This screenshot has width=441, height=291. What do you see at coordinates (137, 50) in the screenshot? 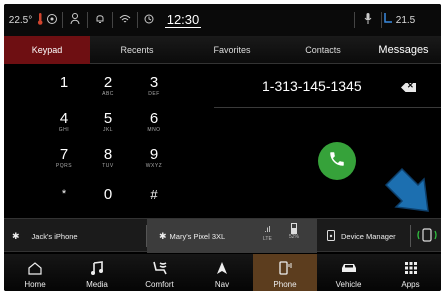
I see `tab-recents: Recents` at bounding box center [137, 50].